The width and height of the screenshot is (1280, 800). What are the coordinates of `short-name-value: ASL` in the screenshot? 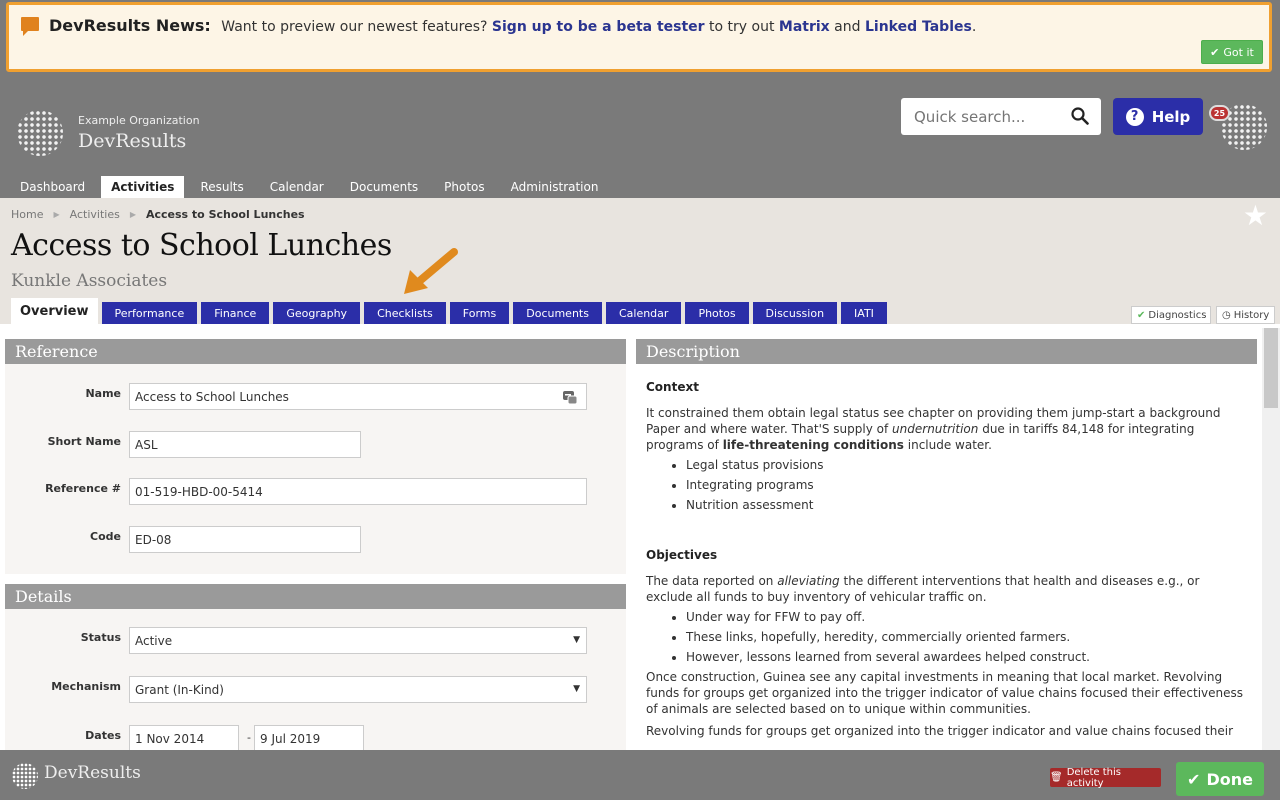 It's located at (146, 445).